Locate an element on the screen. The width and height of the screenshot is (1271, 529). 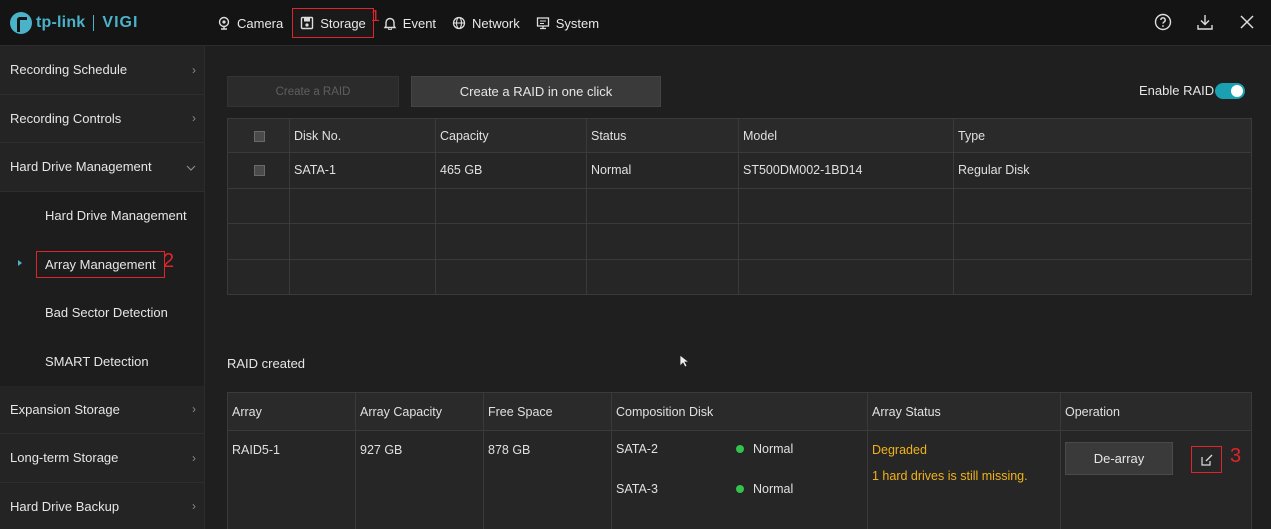
row-checkbox is located at coordinates (259, 171).